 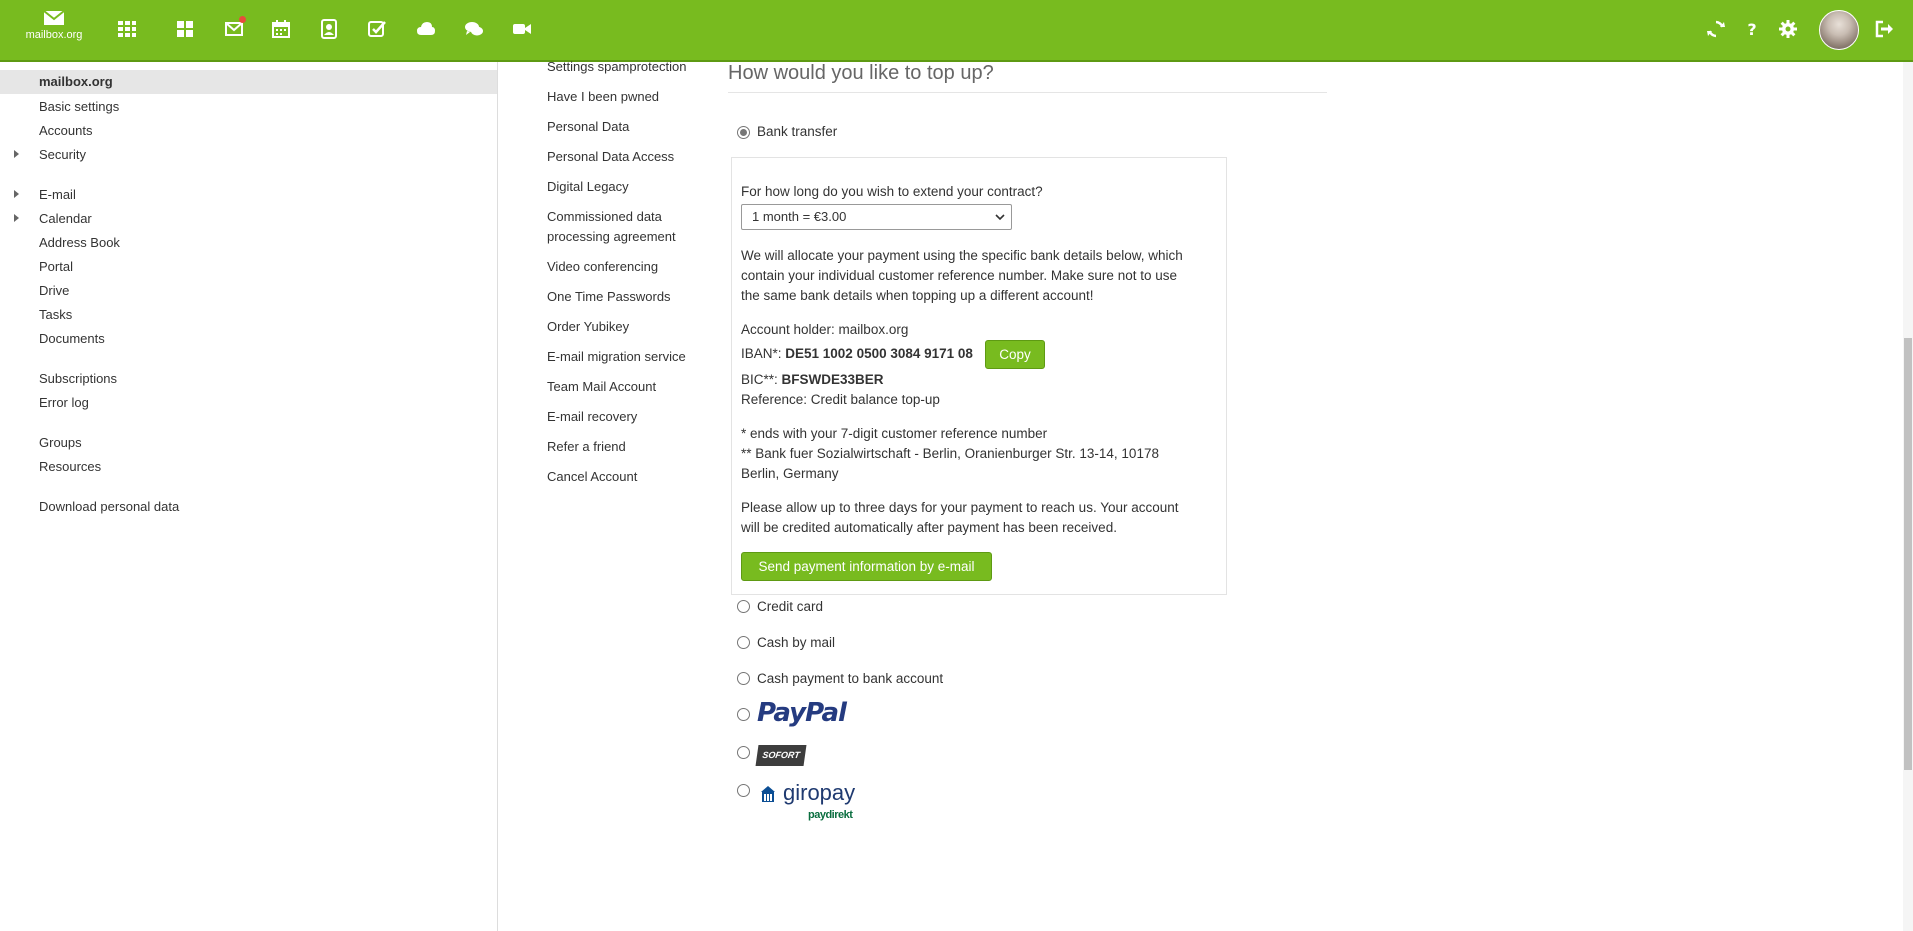 What do you see at coordinates (242, 19) in the screenshot?
I see `unread-dot` at bounding box center [242, 19].